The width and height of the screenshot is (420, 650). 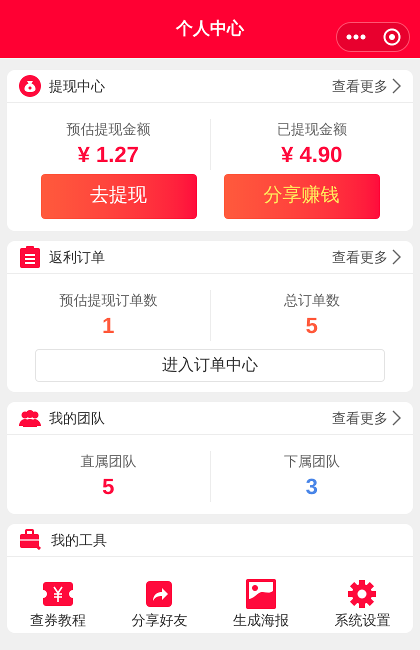 What do you see at coordinates (311, 155) in the screenshot?
I see `stat-value: ¥ 4.90` at bounding box center [311, 155].